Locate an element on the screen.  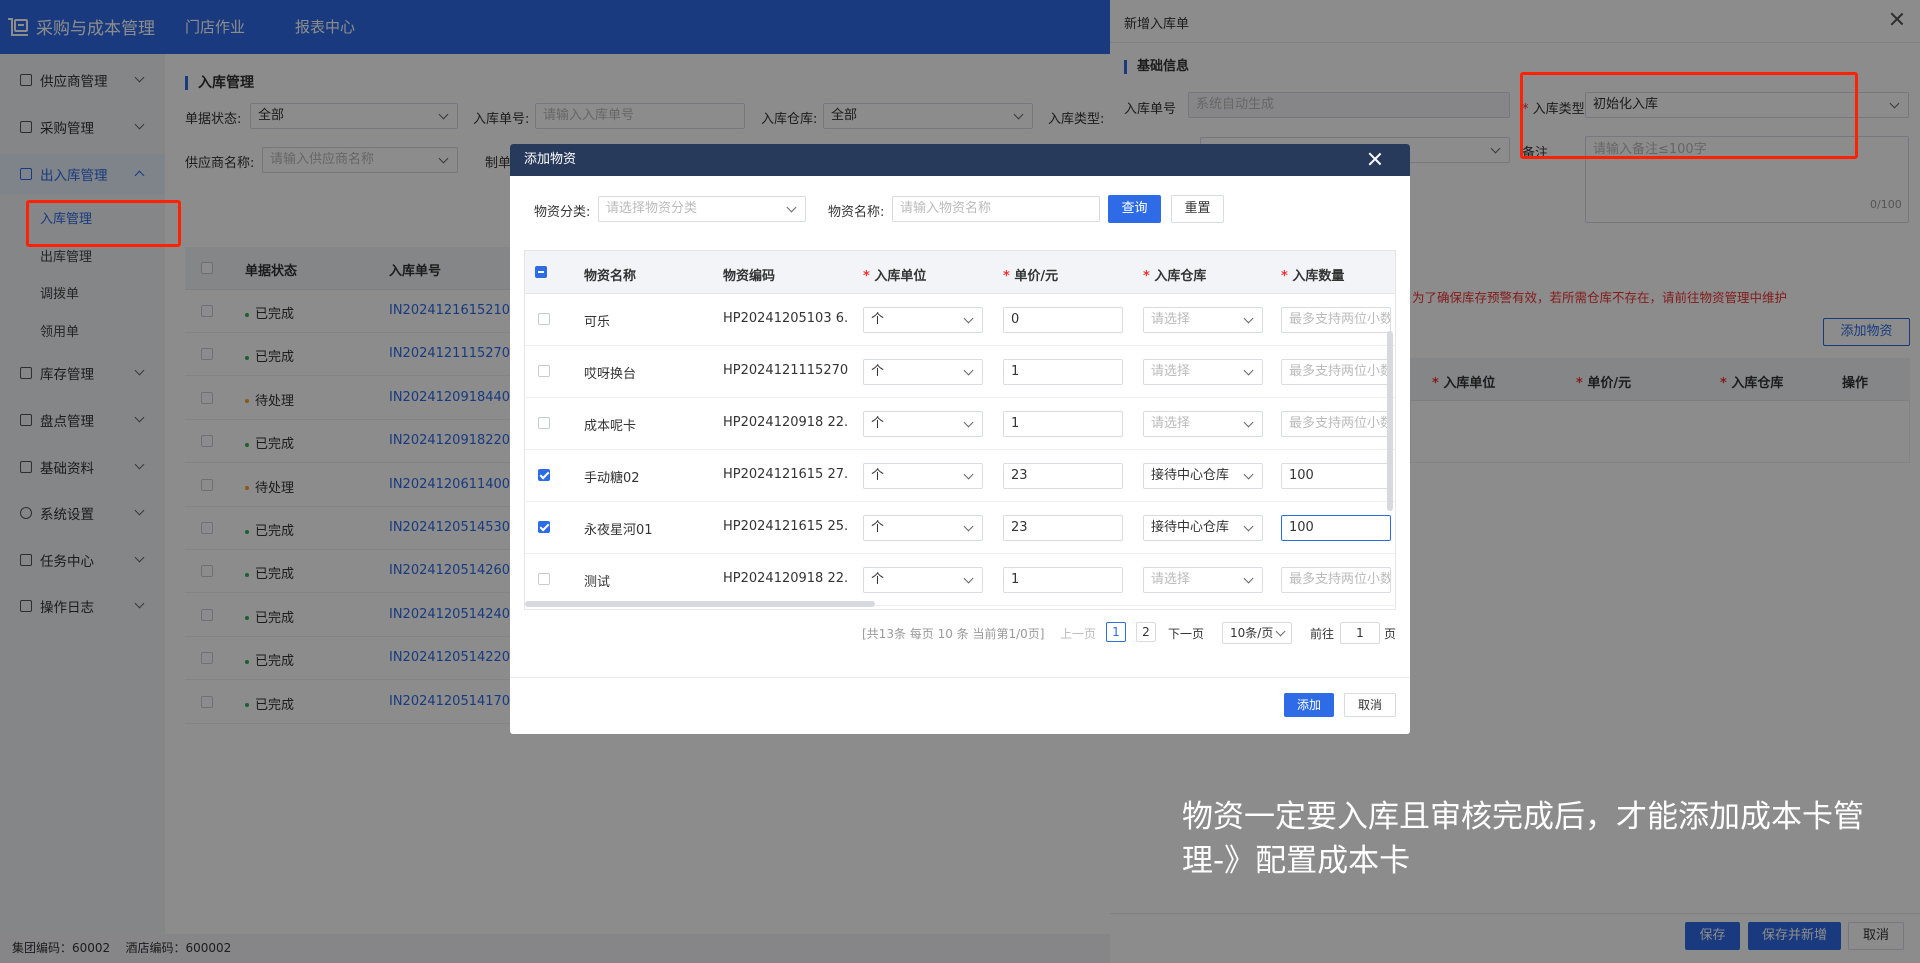
modal-table-row: 永夜星河01 HP2024121615 25... 个 23 接待中心仓库 100 is located at coordinates (960, 528).